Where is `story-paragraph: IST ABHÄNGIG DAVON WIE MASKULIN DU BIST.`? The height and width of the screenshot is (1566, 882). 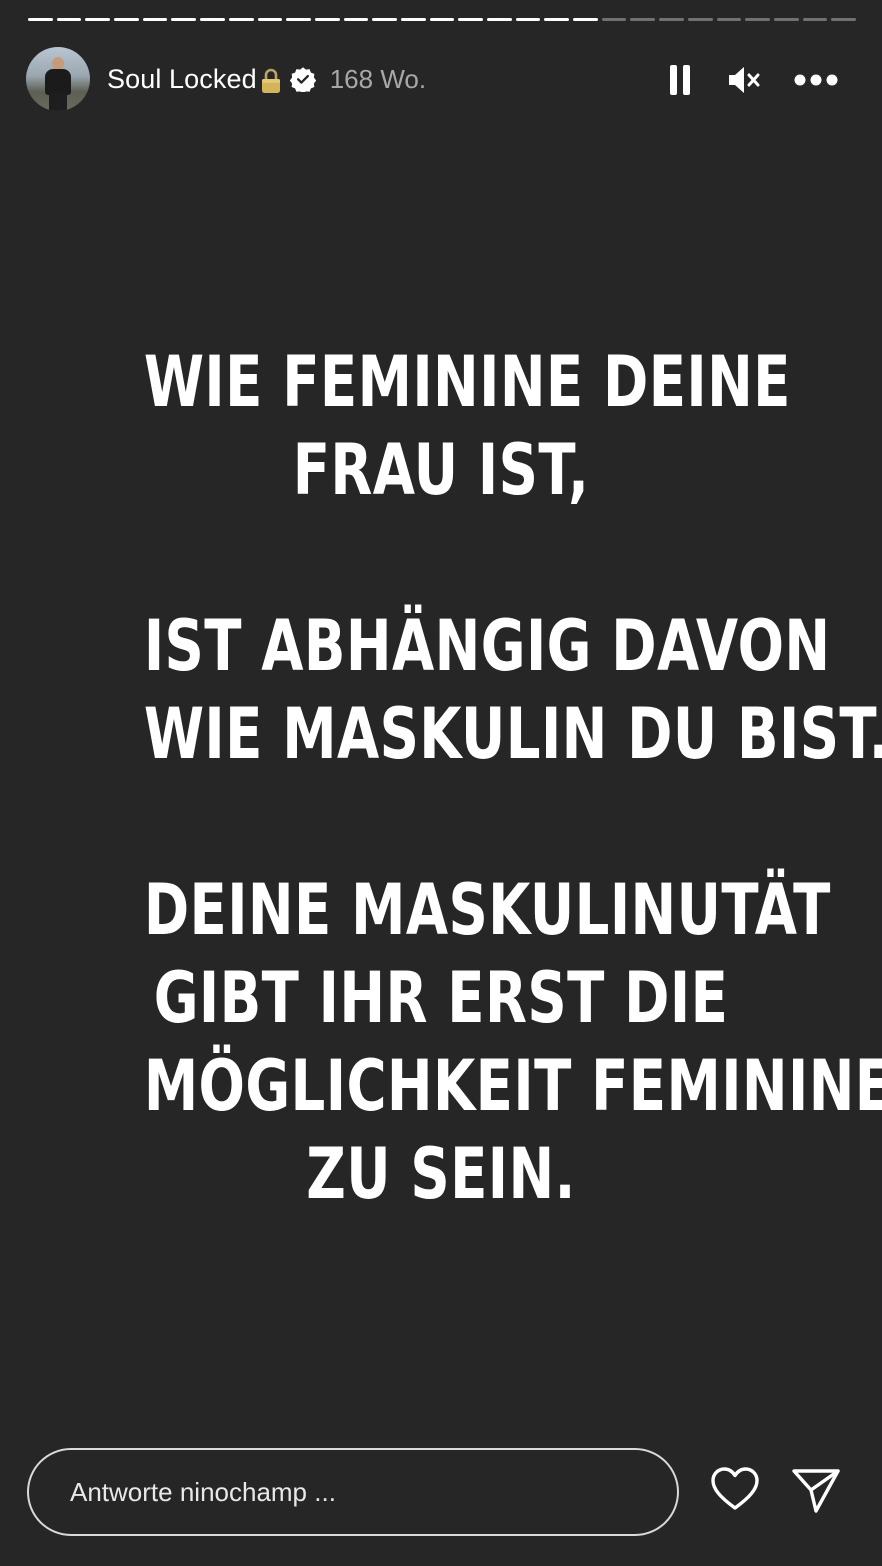
story-paragraph: IST ABHÄNGIG DAVON WIE MASKULIN DU BIST. is located at coordinates (512, 690).